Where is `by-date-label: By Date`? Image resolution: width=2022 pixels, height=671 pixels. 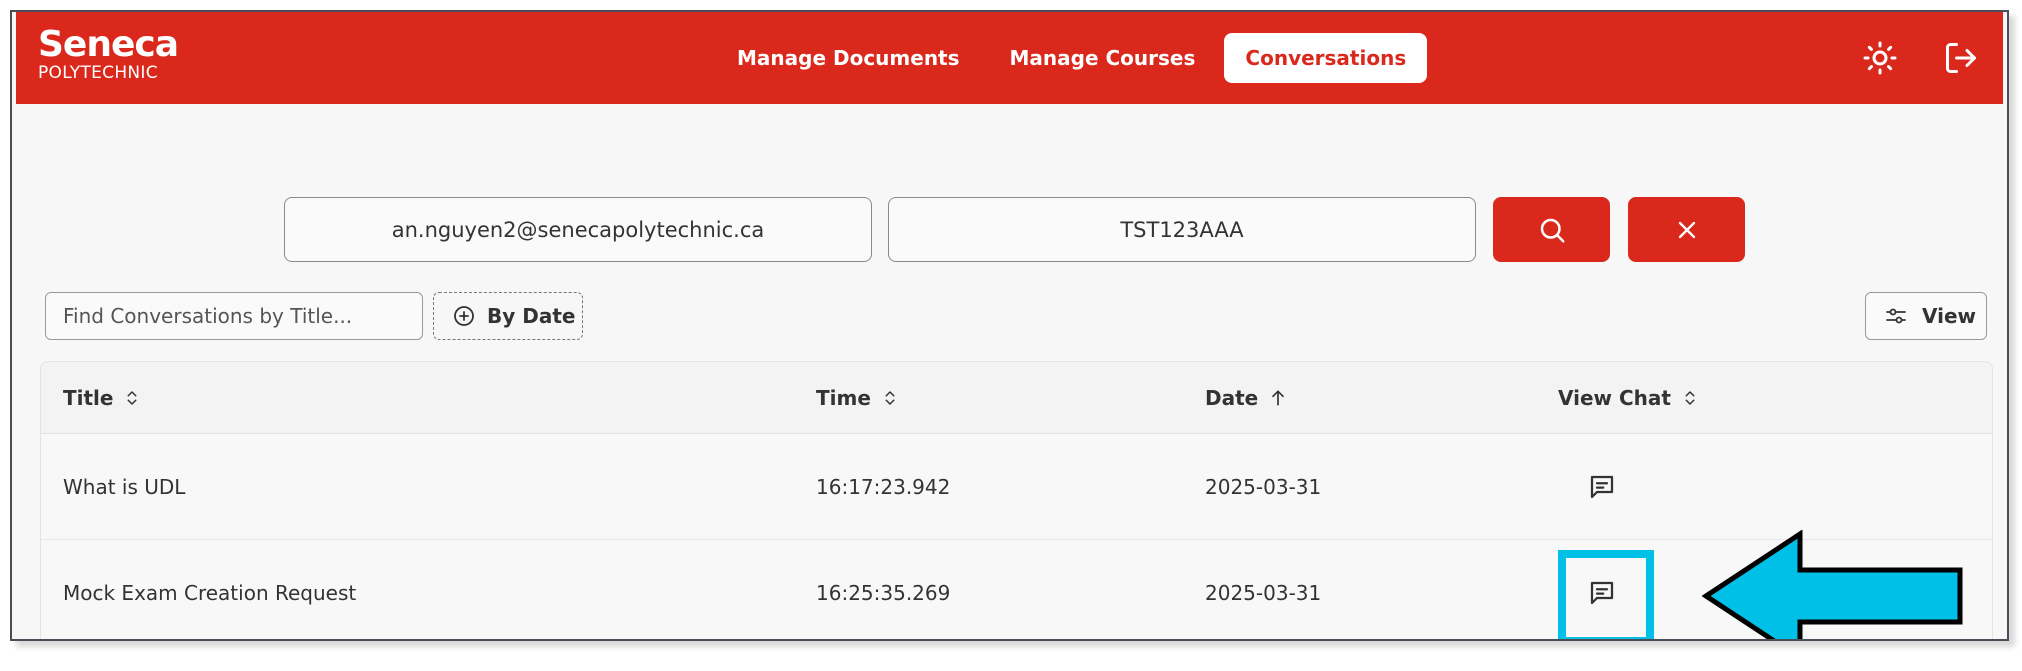
by-date-label: By Date is located at coordinates (531, 316).